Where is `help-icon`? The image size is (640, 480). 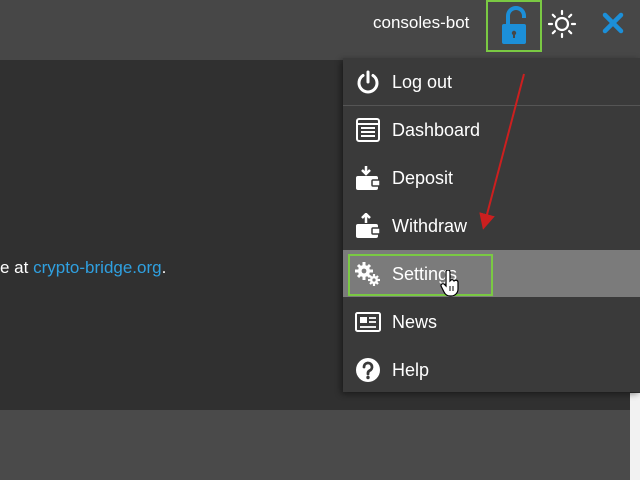
help-icon is located at coordinates (368, 370).